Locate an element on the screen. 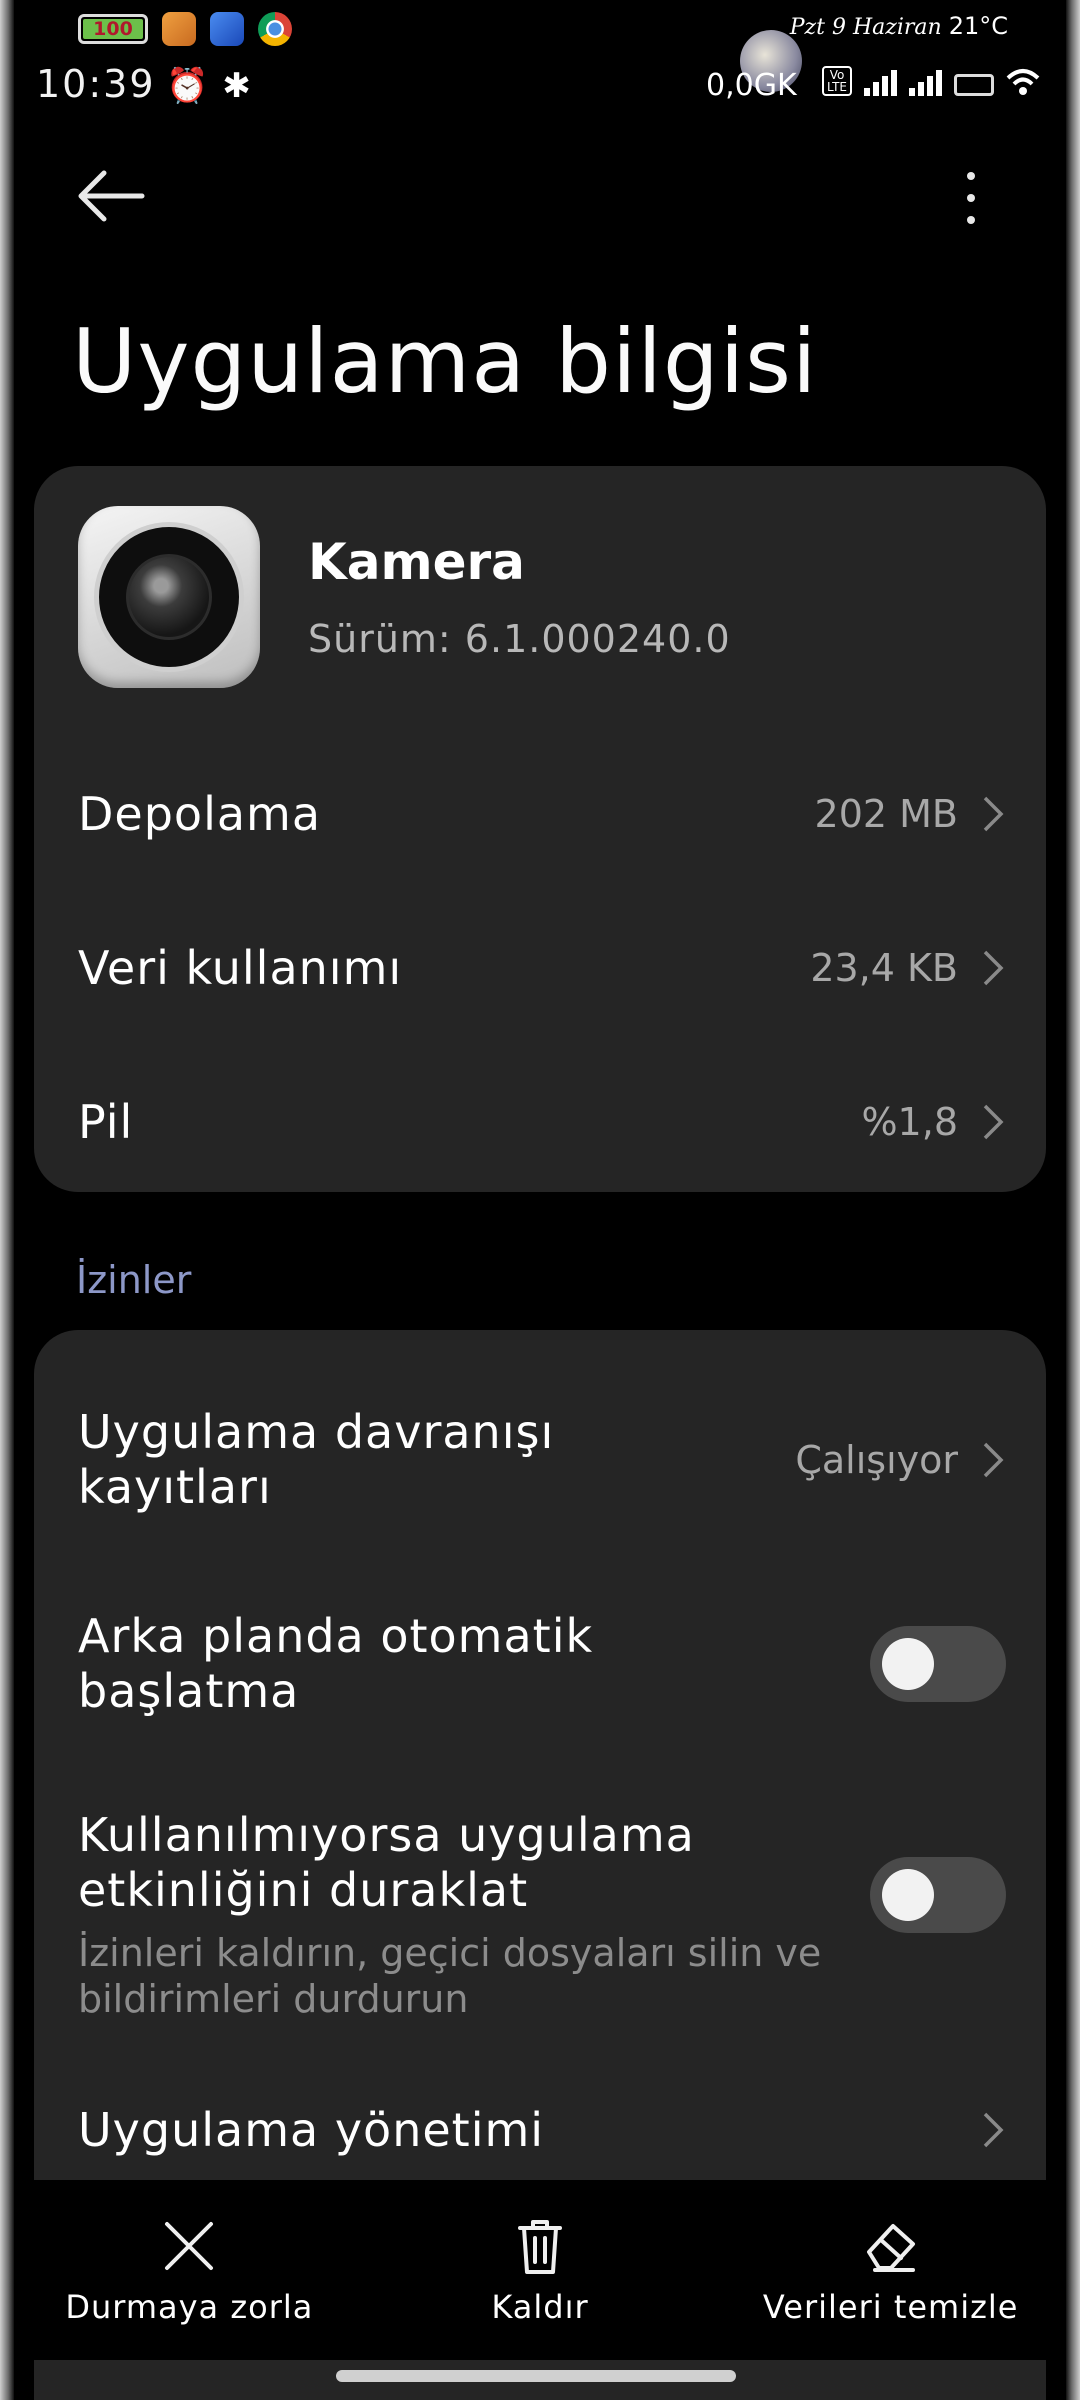 This screenshot has width=1080, height=2400. autostart-row: Arka planda otomatik başlatma is located at coordinates (542, 1664).